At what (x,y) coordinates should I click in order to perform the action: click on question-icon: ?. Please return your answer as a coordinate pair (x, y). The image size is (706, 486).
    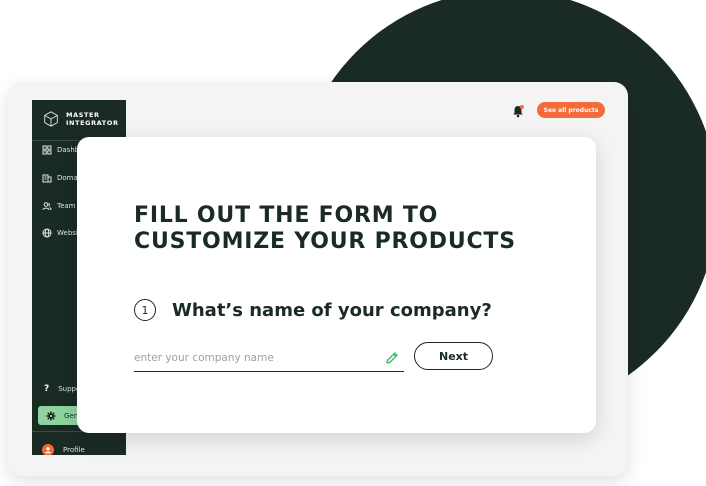
    Looking at the image, I should click on (47, 389).